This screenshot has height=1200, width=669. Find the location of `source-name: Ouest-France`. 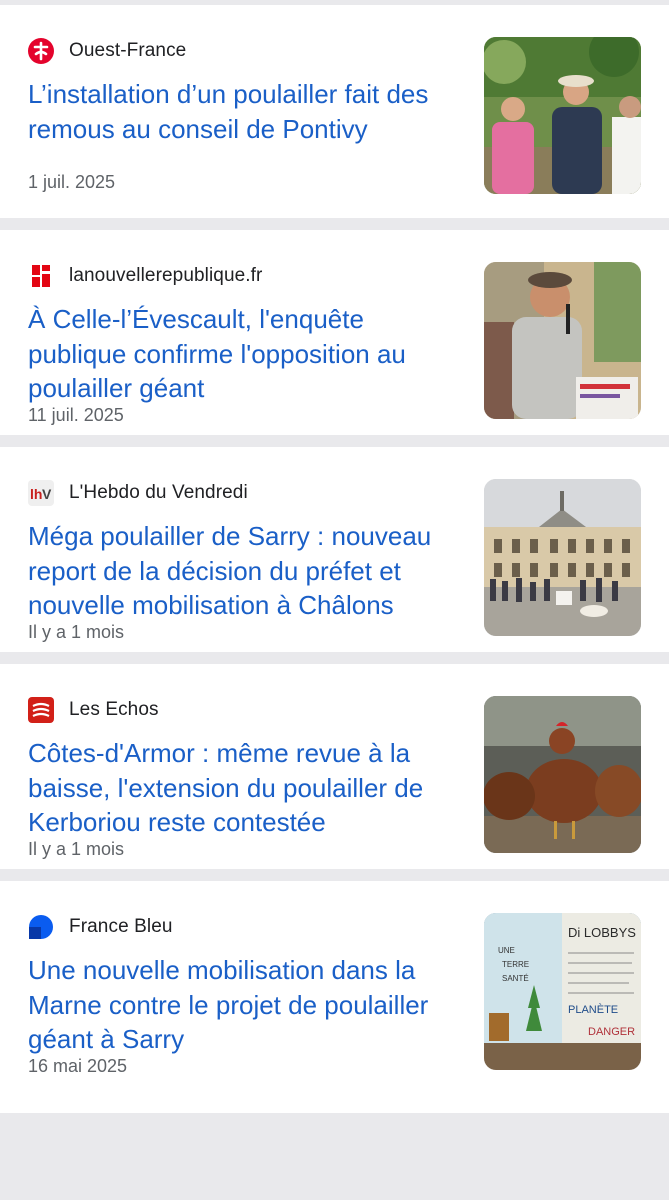

source-name: Ouest-France is located at coordinates (128, 50).